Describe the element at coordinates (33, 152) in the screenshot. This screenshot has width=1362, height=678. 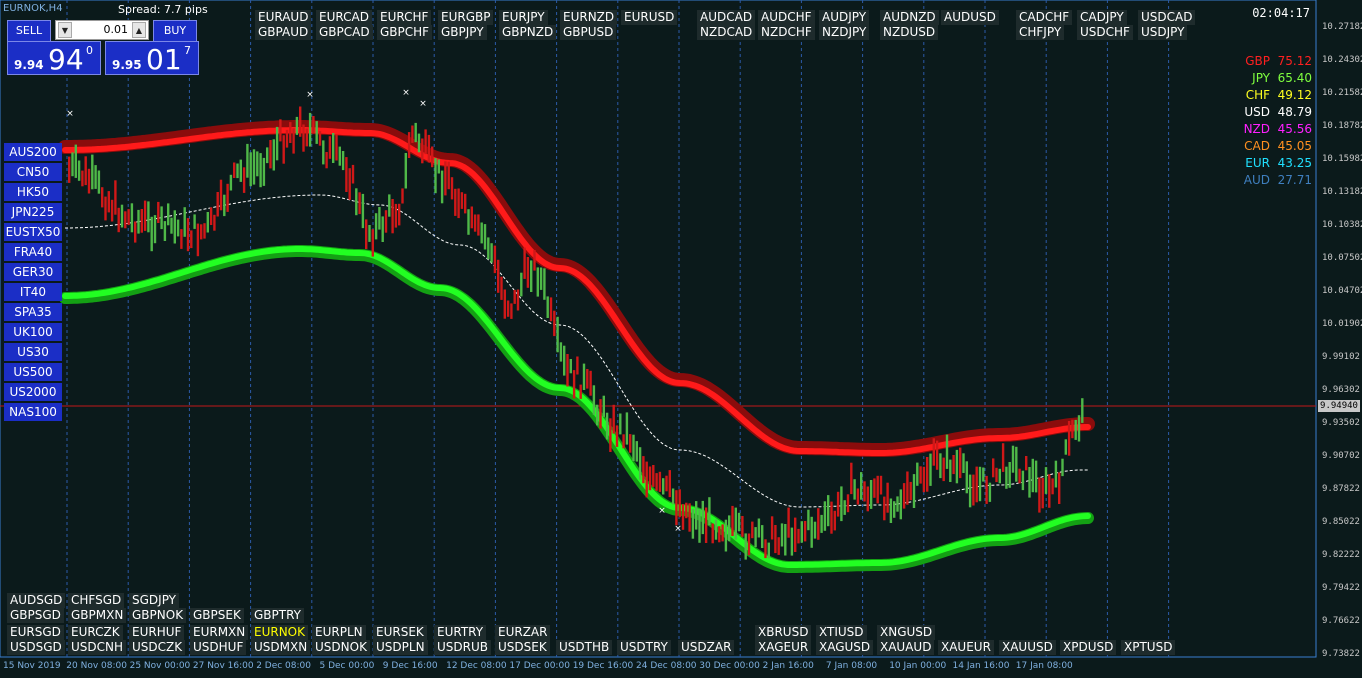
I see `index-button-aus200: AUS200` at that location.